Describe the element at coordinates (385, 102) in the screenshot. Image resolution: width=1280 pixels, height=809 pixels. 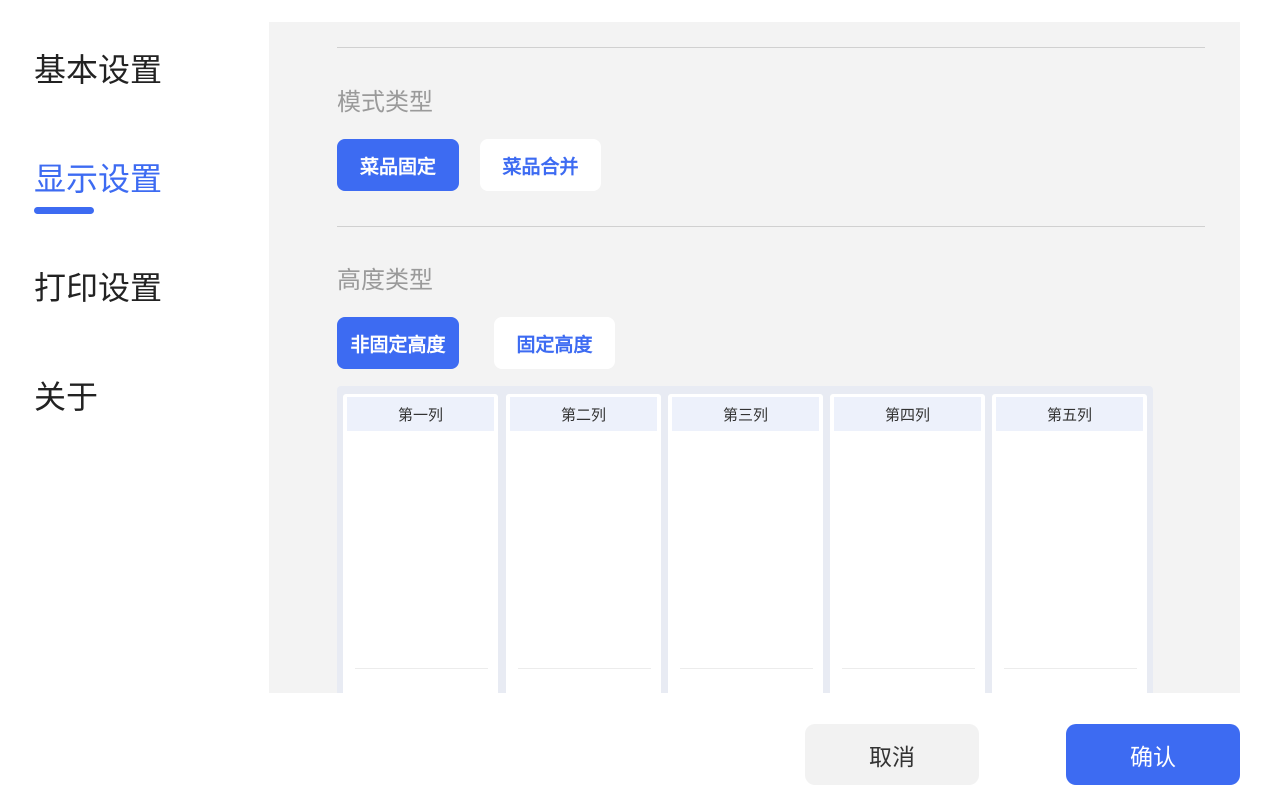
I see `mode-type-label: 模式类型` at that location.